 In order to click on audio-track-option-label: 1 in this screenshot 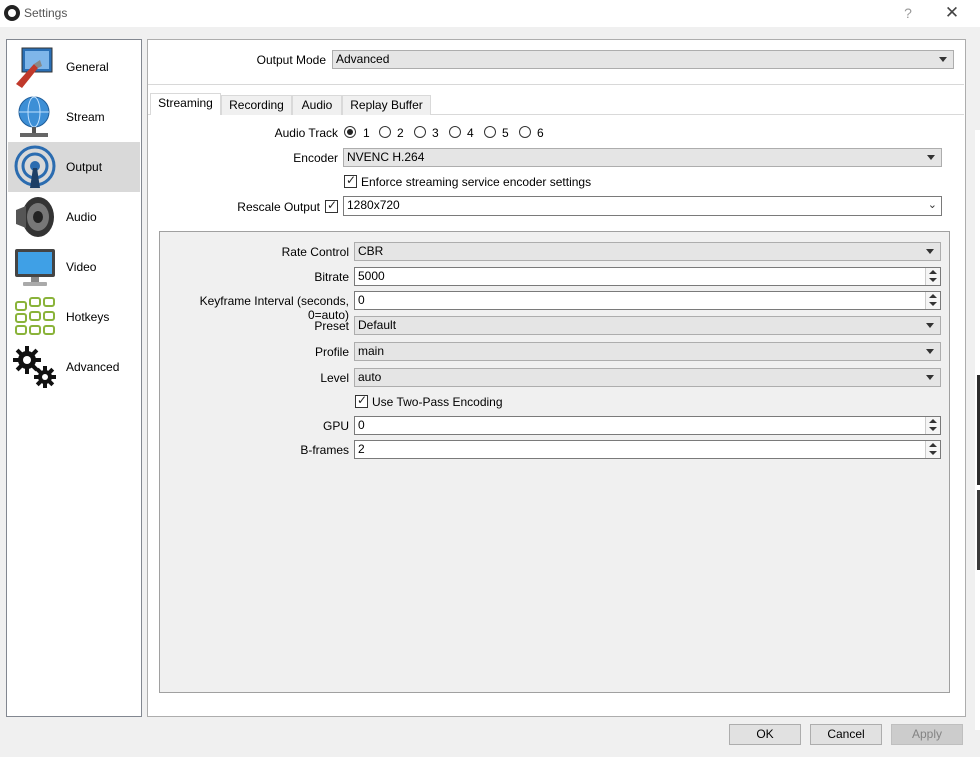, I will do `click(366, 133)`.